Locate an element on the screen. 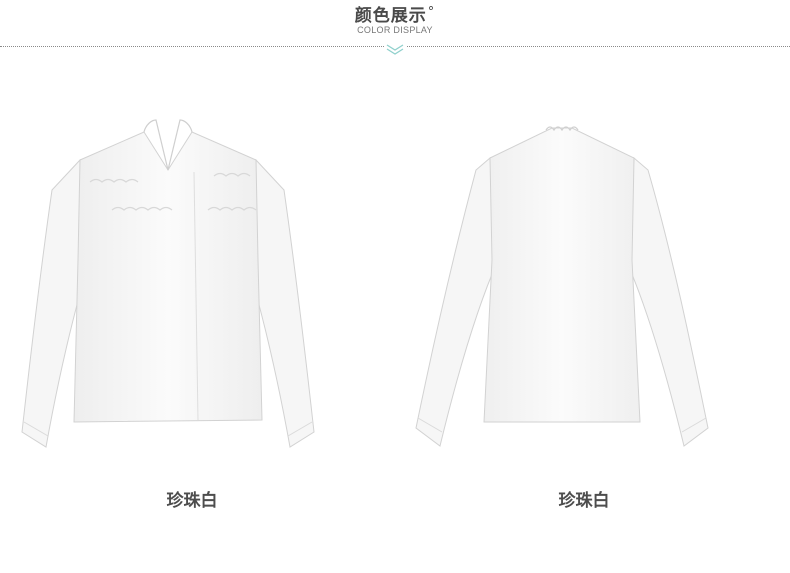 This screenshot has width=790, height=573. section-title-text: 颜色展示 is located at coordinates (390, 16).